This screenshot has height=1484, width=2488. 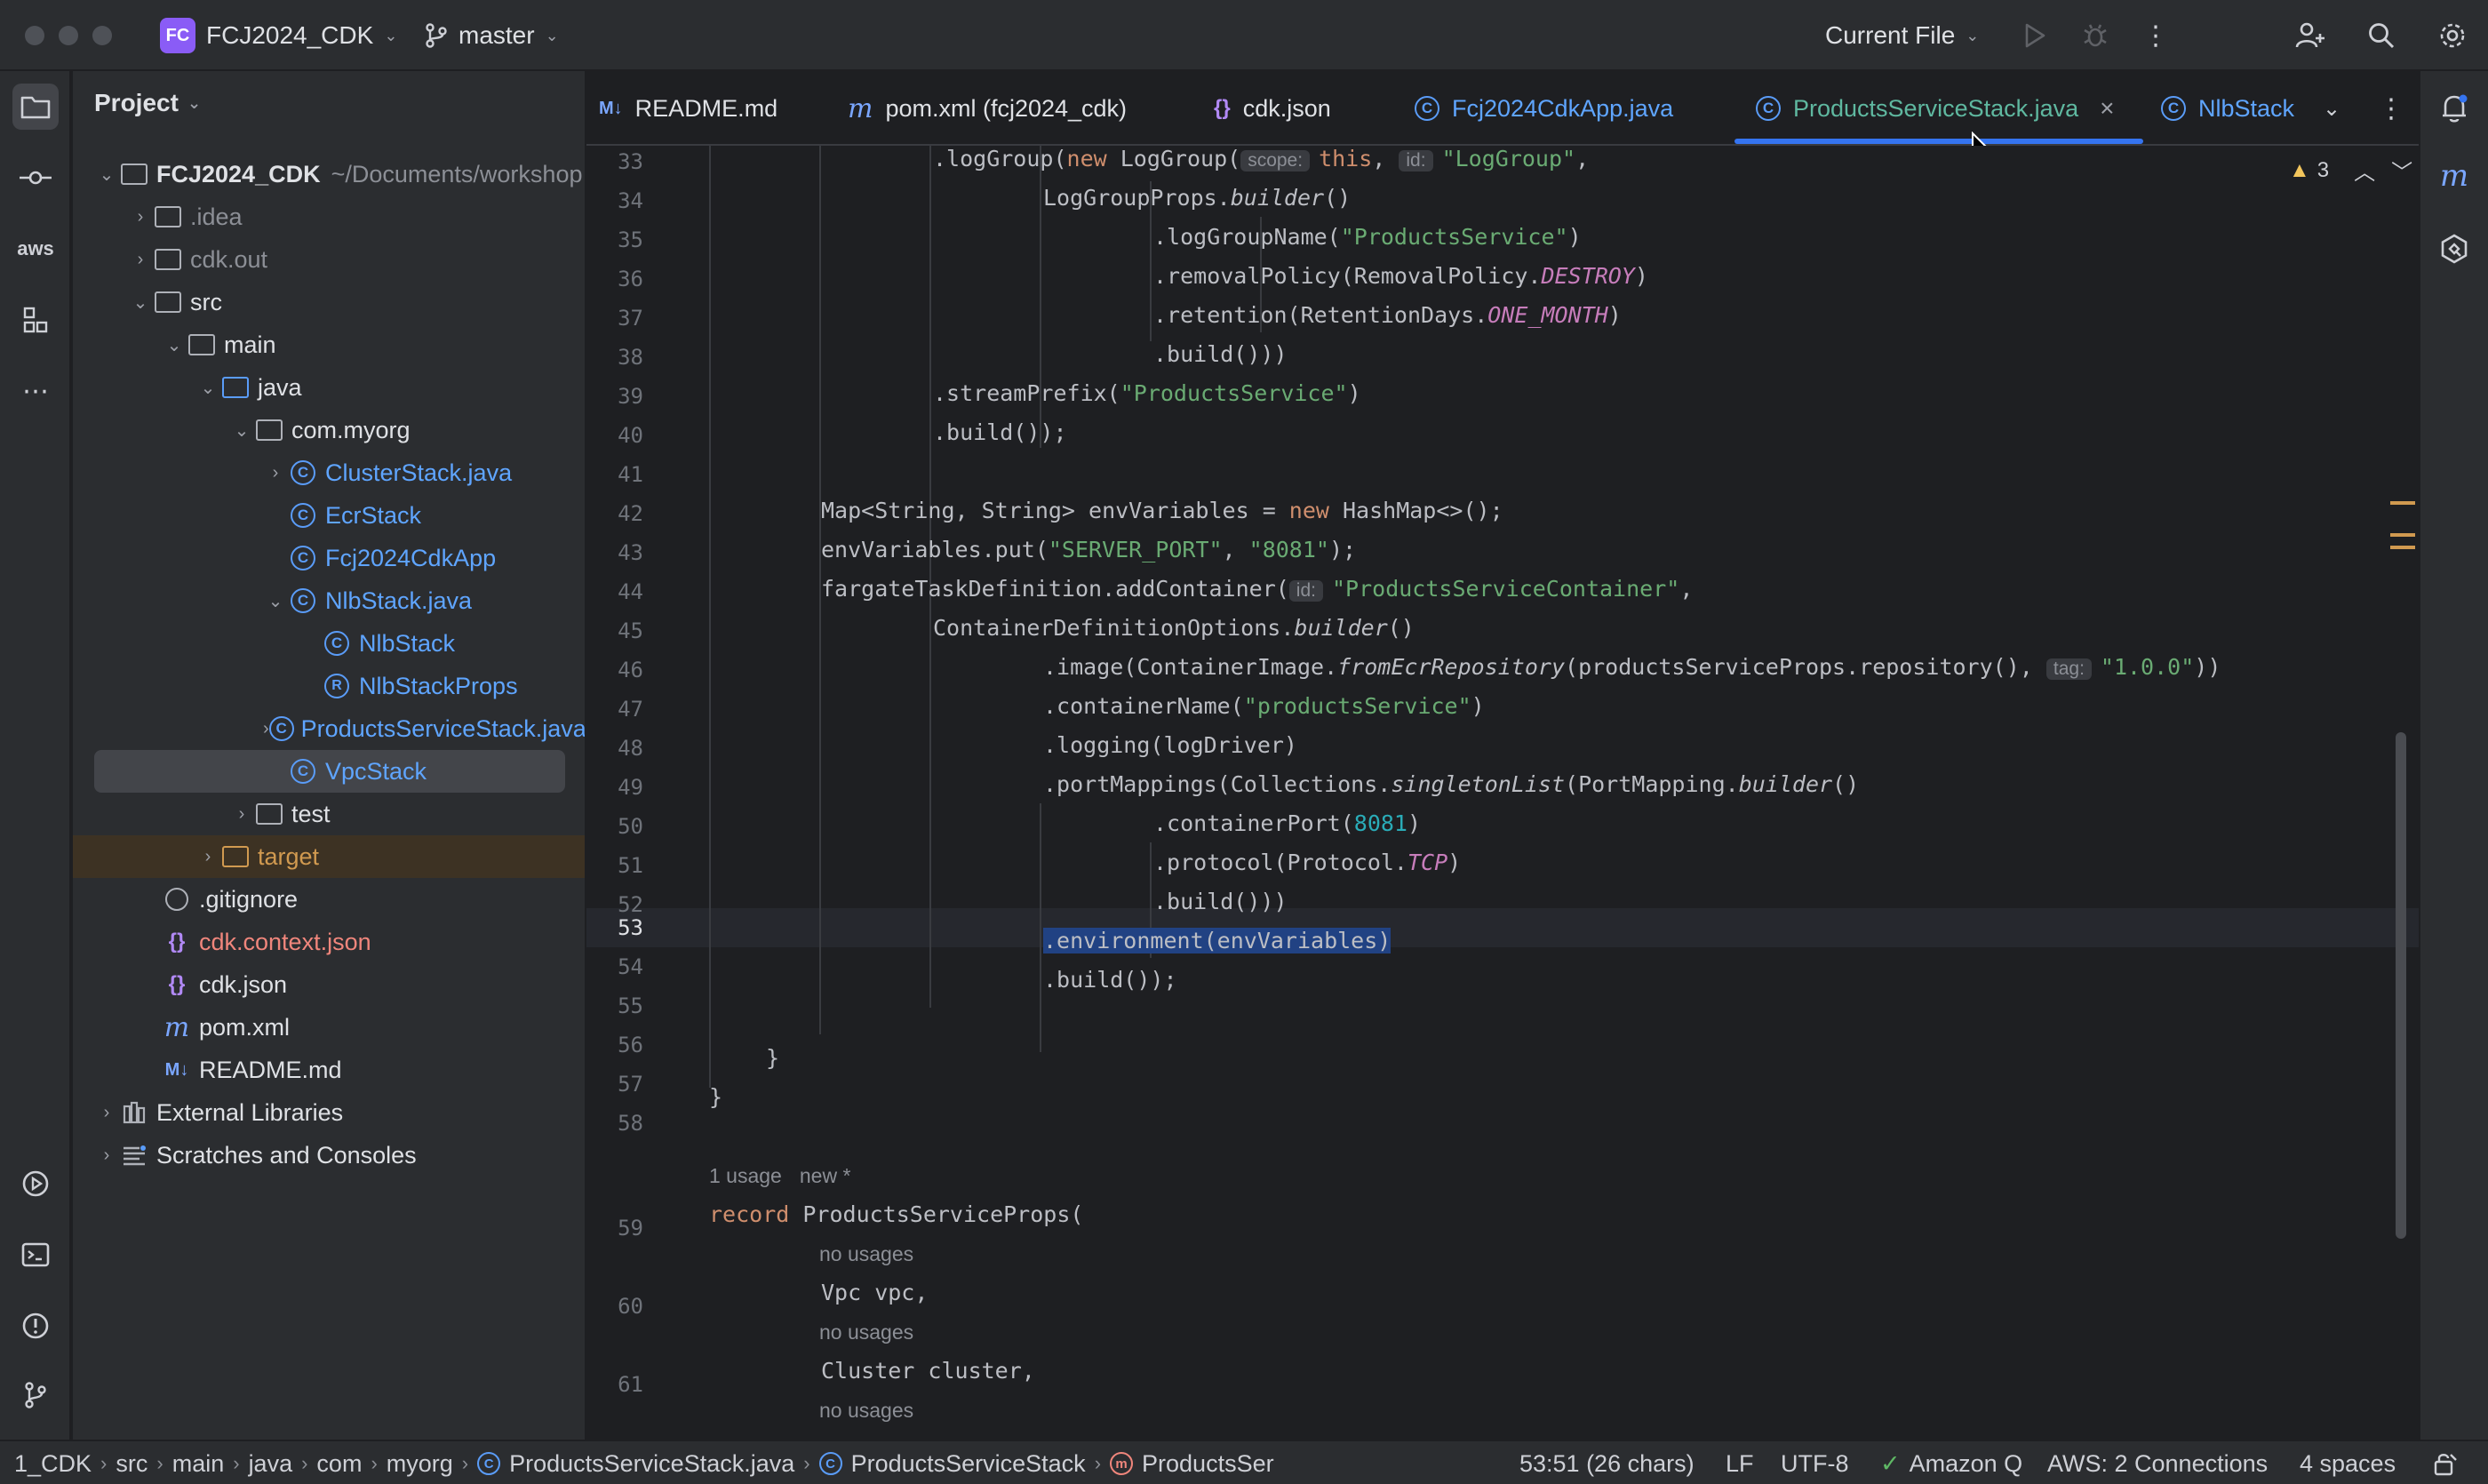 I want to click on tab-pom-xml: m pom.xml (fcj2024_cdk), so click(x=987, y=109).